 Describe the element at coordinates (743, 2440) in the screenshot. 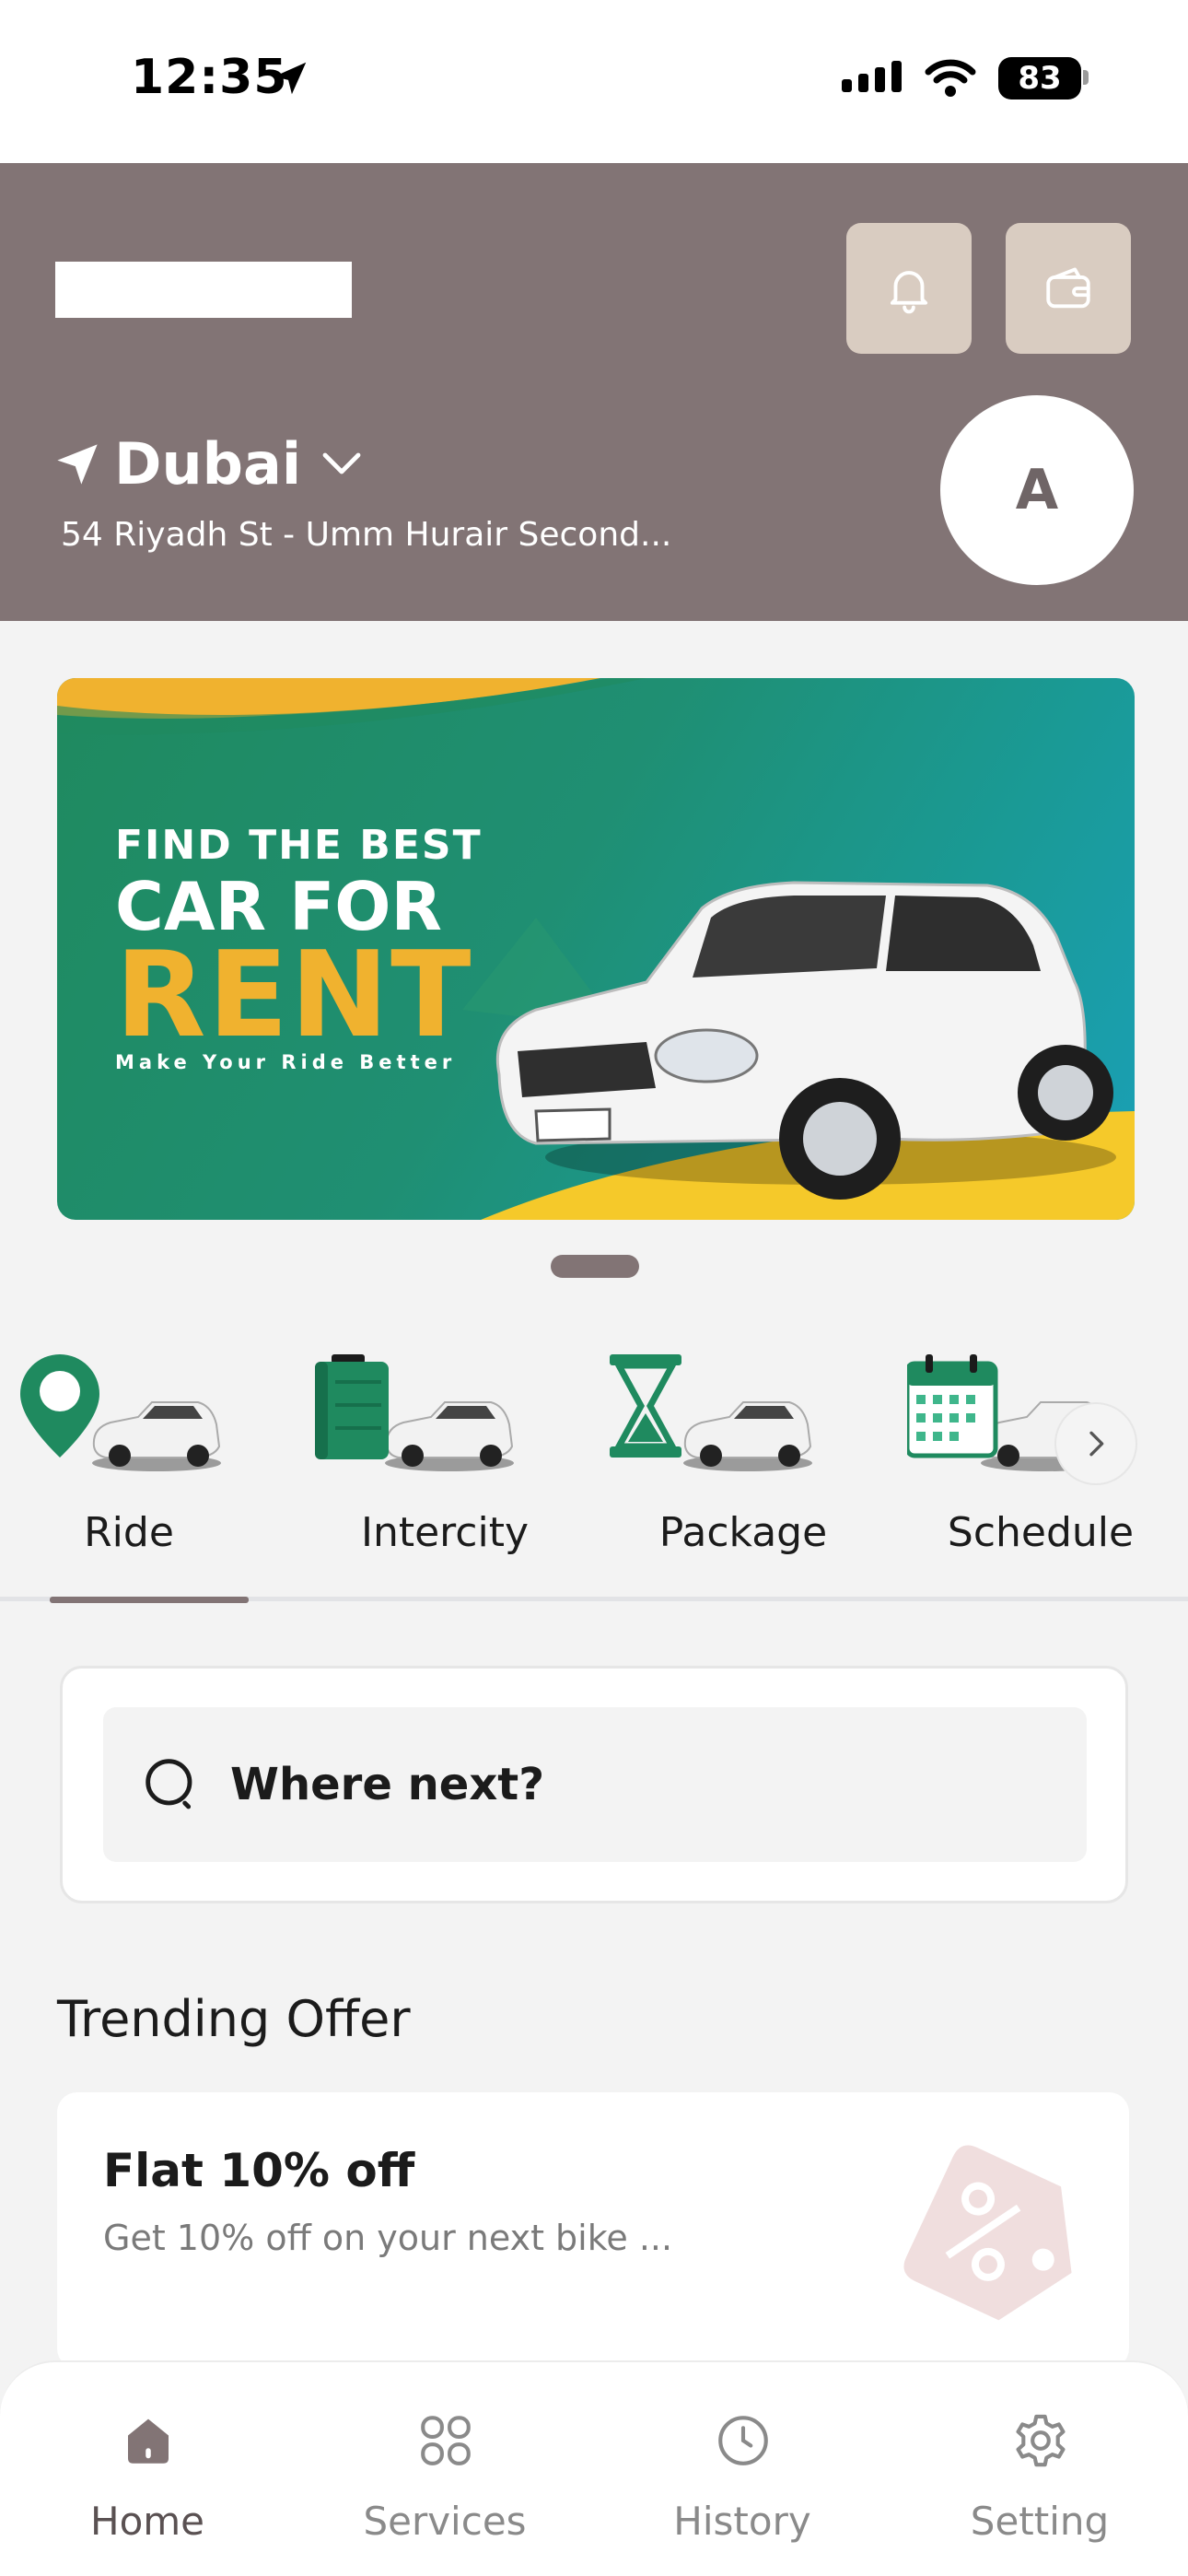

I see `clock-icon` at that location.